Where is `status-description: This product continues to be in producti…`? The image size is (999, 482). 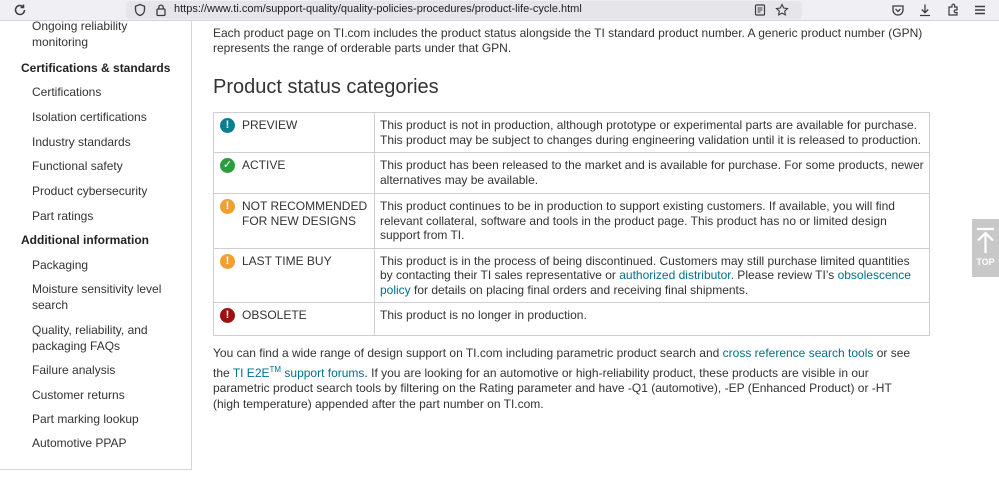 status-description: This product continues to be in producti… is located at coordinates (652, 221).